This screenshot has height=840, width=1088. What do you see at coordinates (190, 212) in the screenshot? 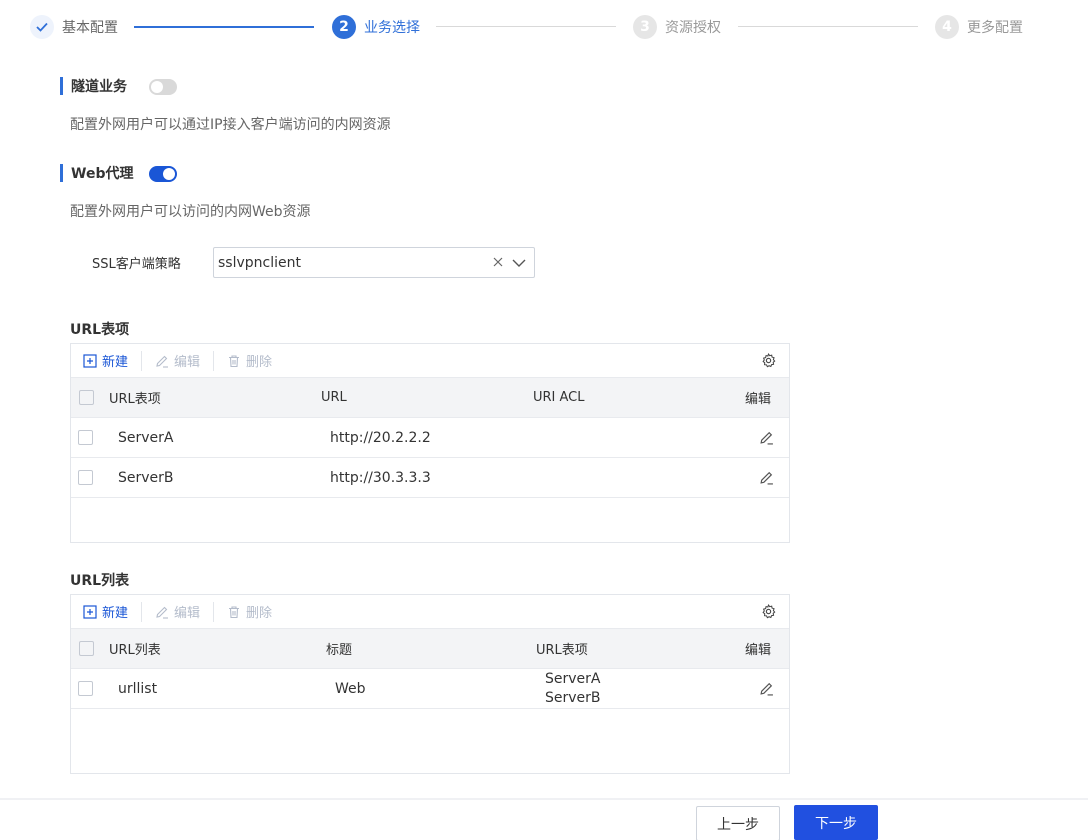
I see `web-proxy-desc: 配置外网用户可以访问的内网Web资源` at bounding box center [190, 212].